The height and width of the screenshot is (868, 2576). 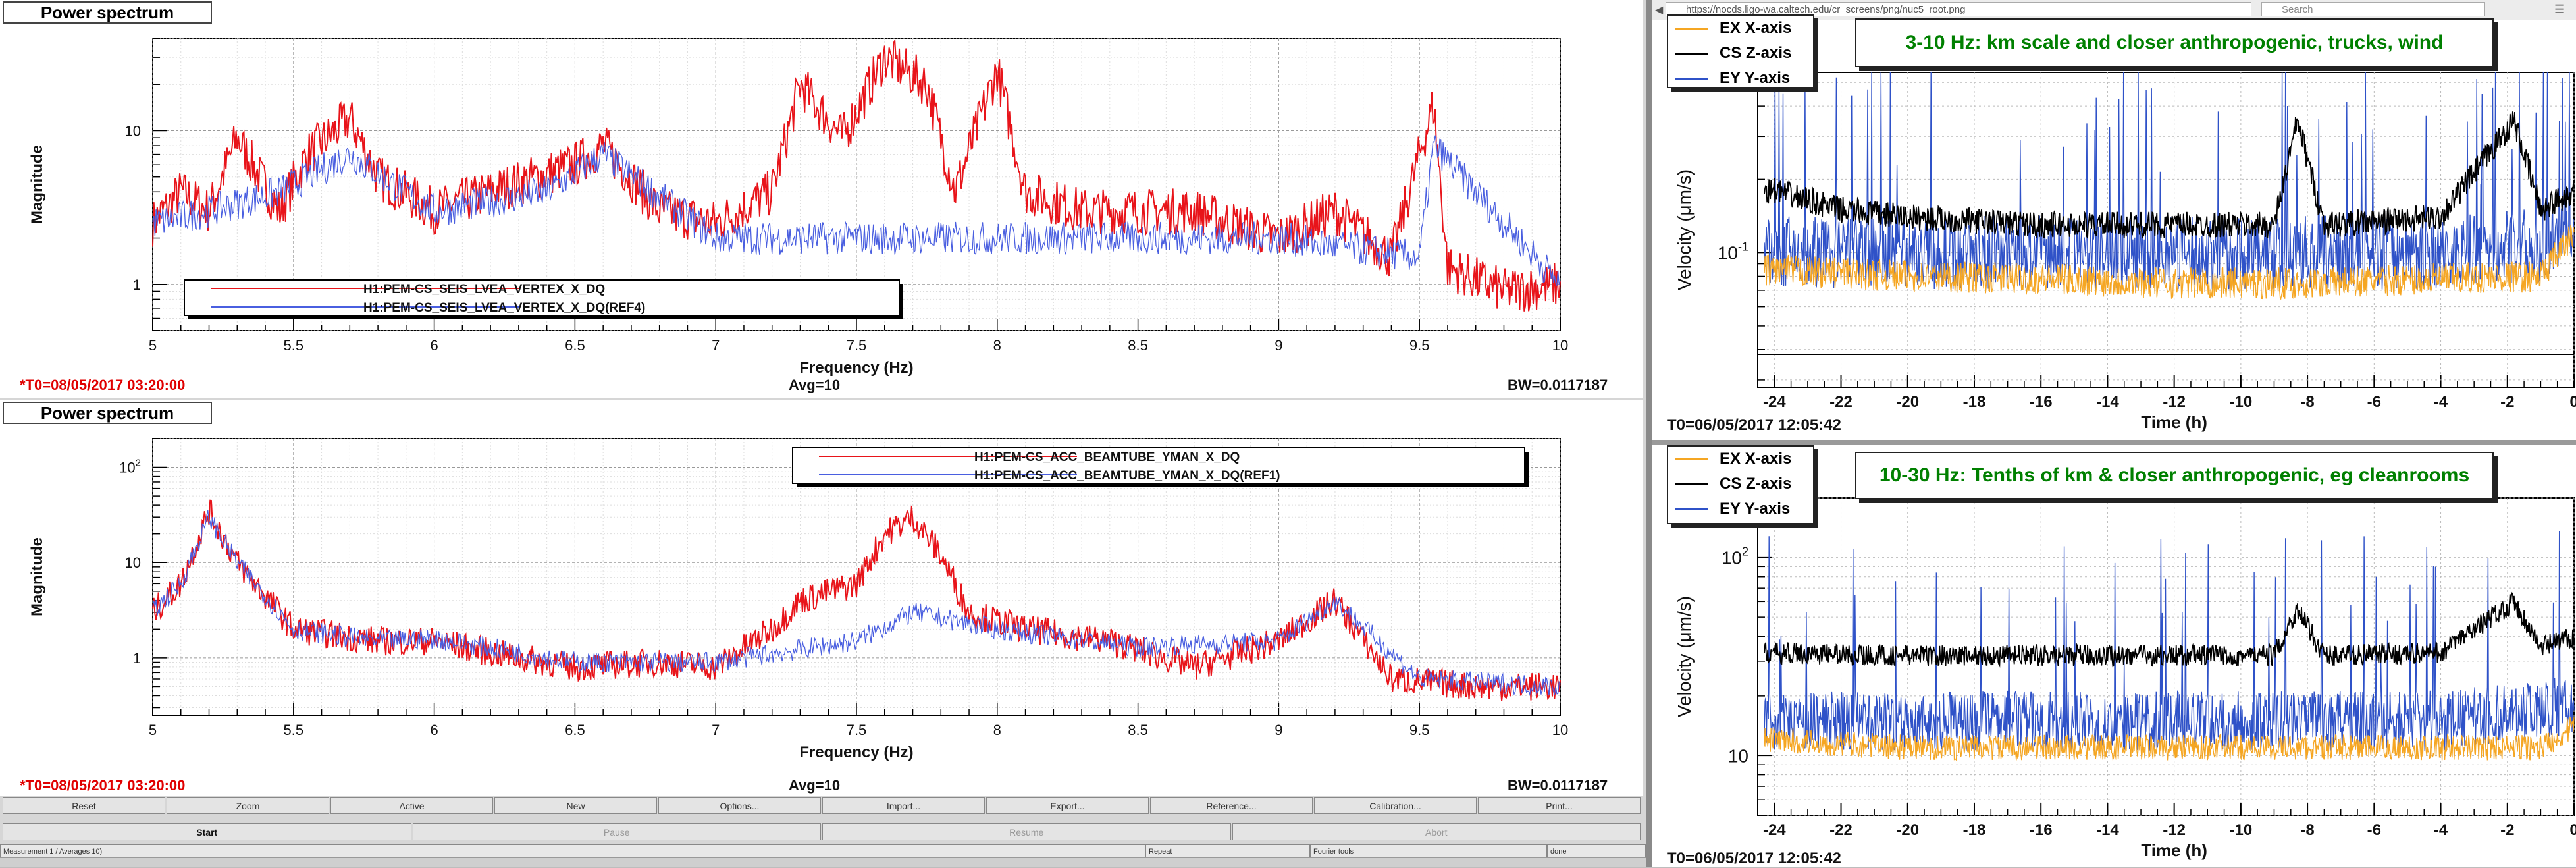 What do you see at coordinates (484, 289) in the screenshot?
I see `legend-label: H1:PEM-CS_SEIS_LVEA_VERTEX_X_DQ` at bounding box center [484, 289].